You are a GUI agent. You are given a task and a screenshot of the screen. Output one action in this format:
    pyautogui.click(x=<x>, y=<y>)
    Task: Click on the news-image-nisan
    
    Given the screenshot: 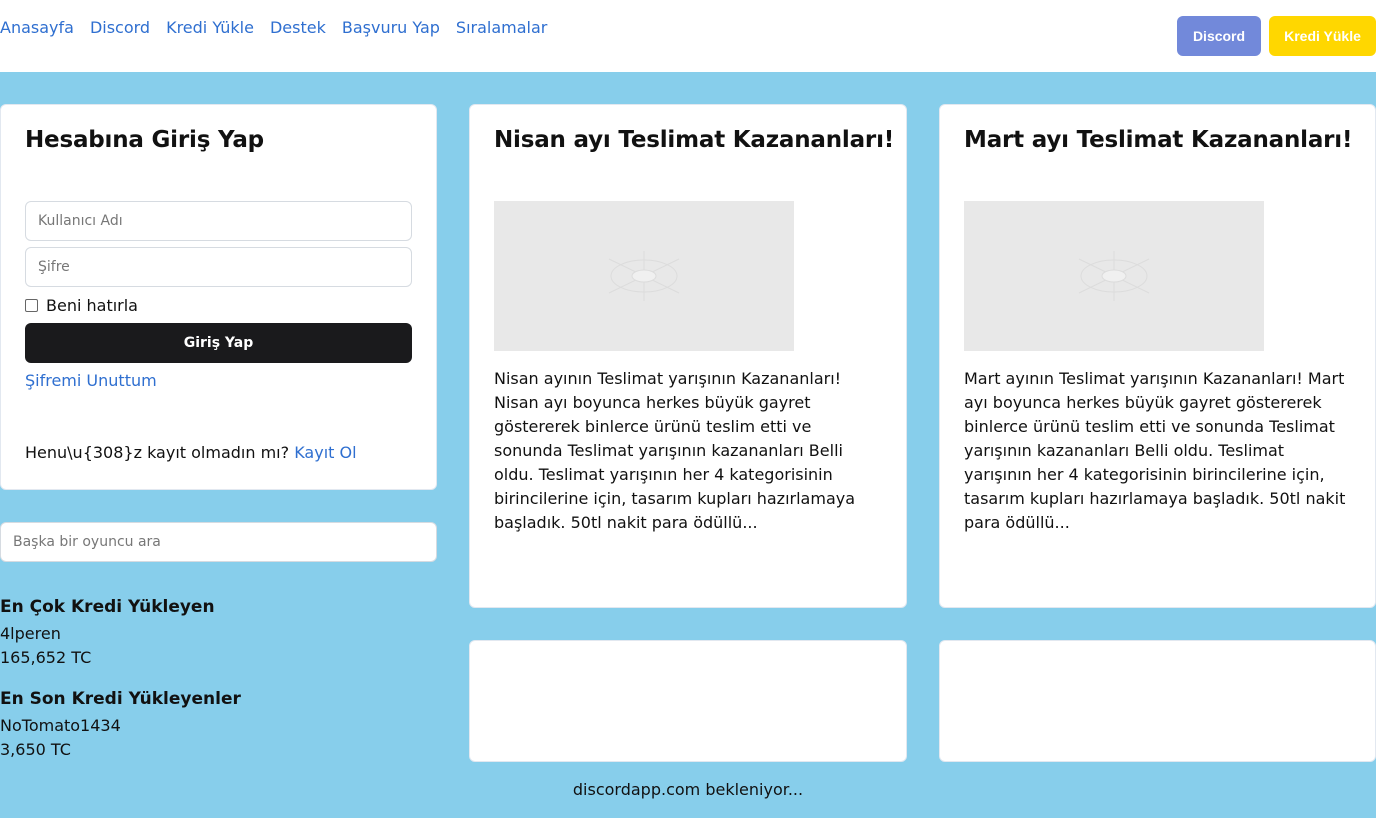 What is the action you would take?
    pyautogui.click(x=644, y=276)
    